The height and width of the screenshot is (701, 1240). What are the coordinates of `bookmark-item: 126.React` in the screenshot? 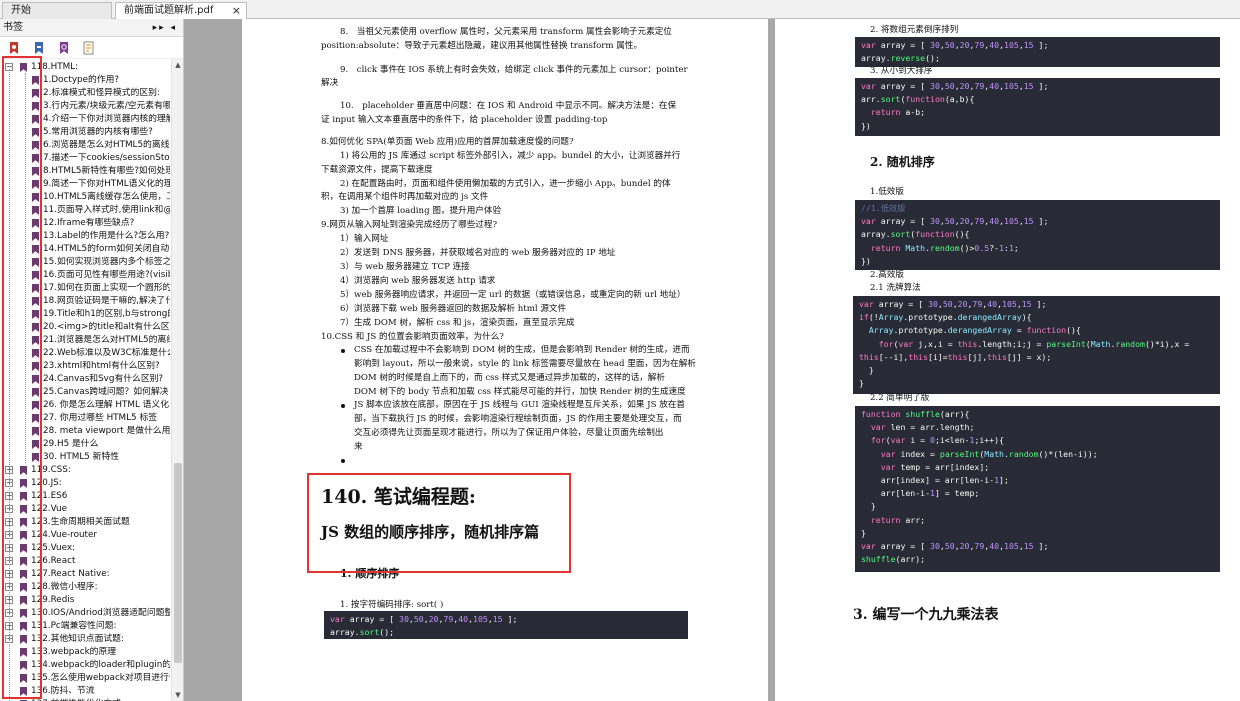 It's located at (95, 561).